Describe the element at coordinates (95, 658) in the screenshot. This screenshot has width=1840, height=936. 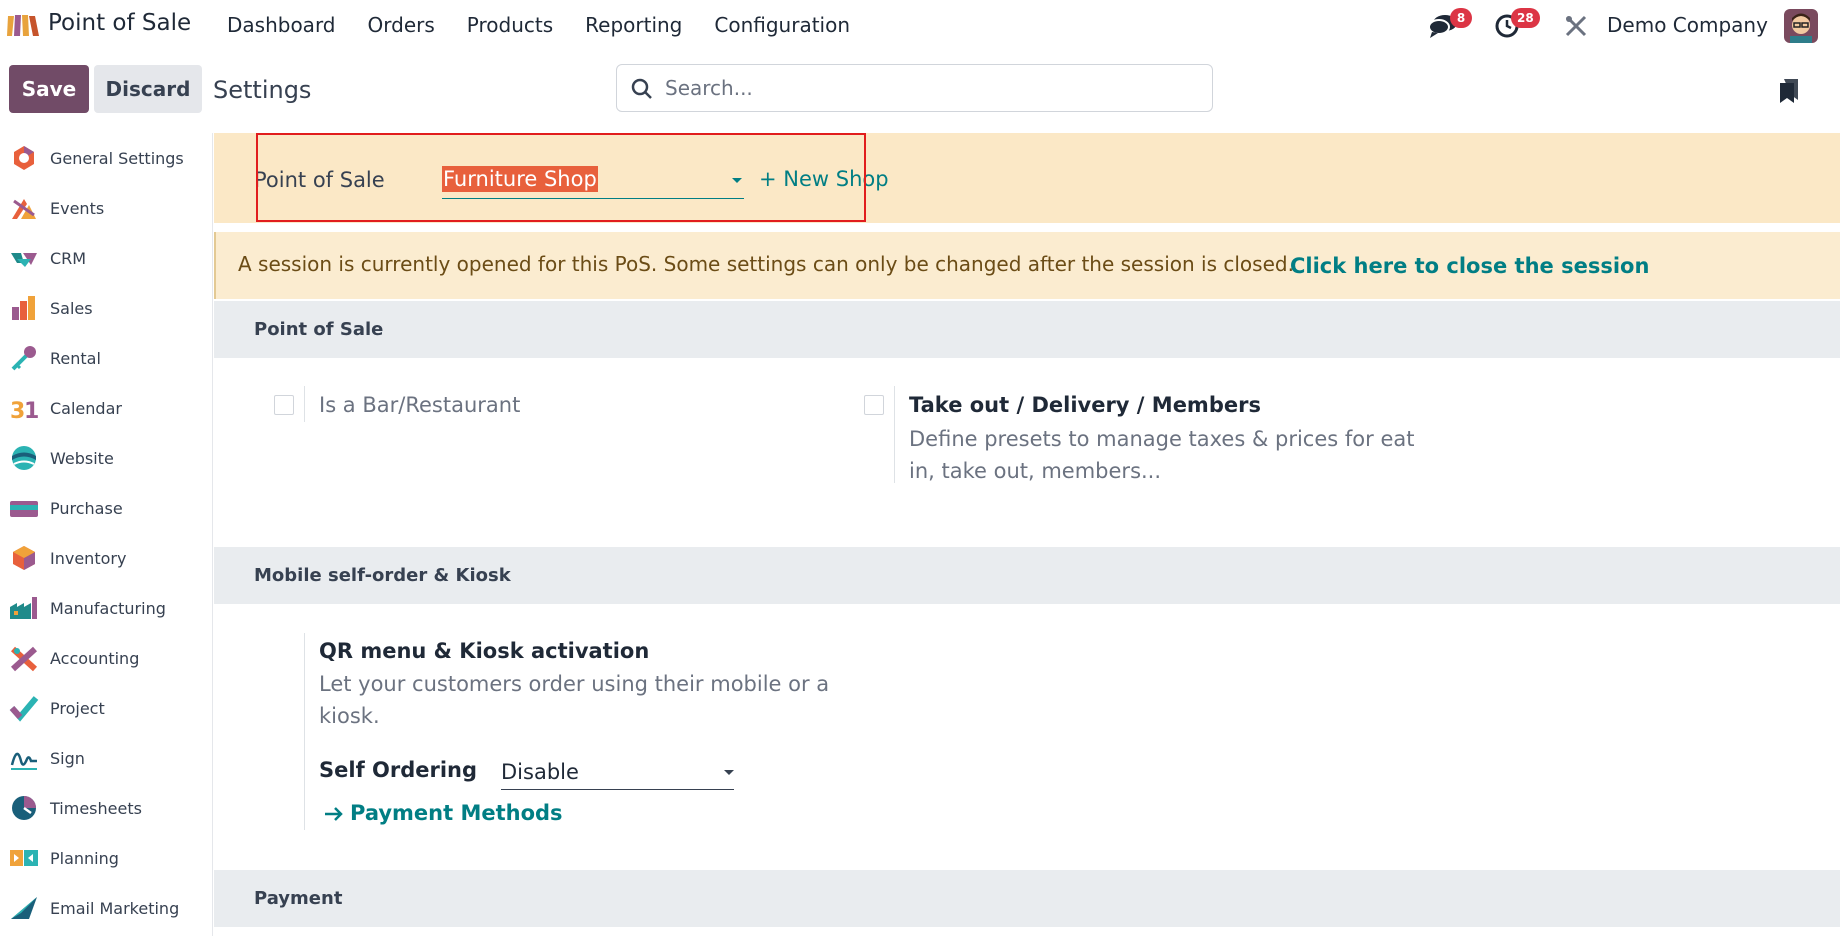
I see `sidebar-item-label: Accounting` at that location.